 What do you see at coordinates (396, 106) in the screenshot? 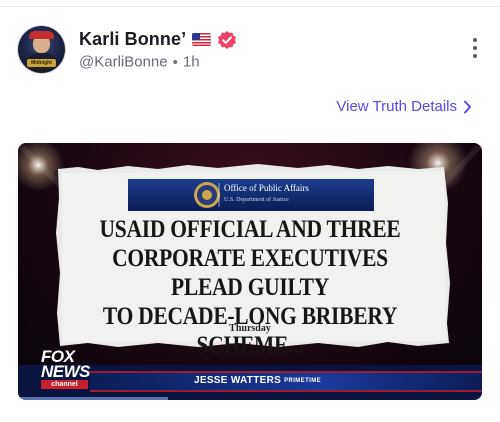
I see `view-truth-details-label: View Truth Details` at bounding box center [396, 106].